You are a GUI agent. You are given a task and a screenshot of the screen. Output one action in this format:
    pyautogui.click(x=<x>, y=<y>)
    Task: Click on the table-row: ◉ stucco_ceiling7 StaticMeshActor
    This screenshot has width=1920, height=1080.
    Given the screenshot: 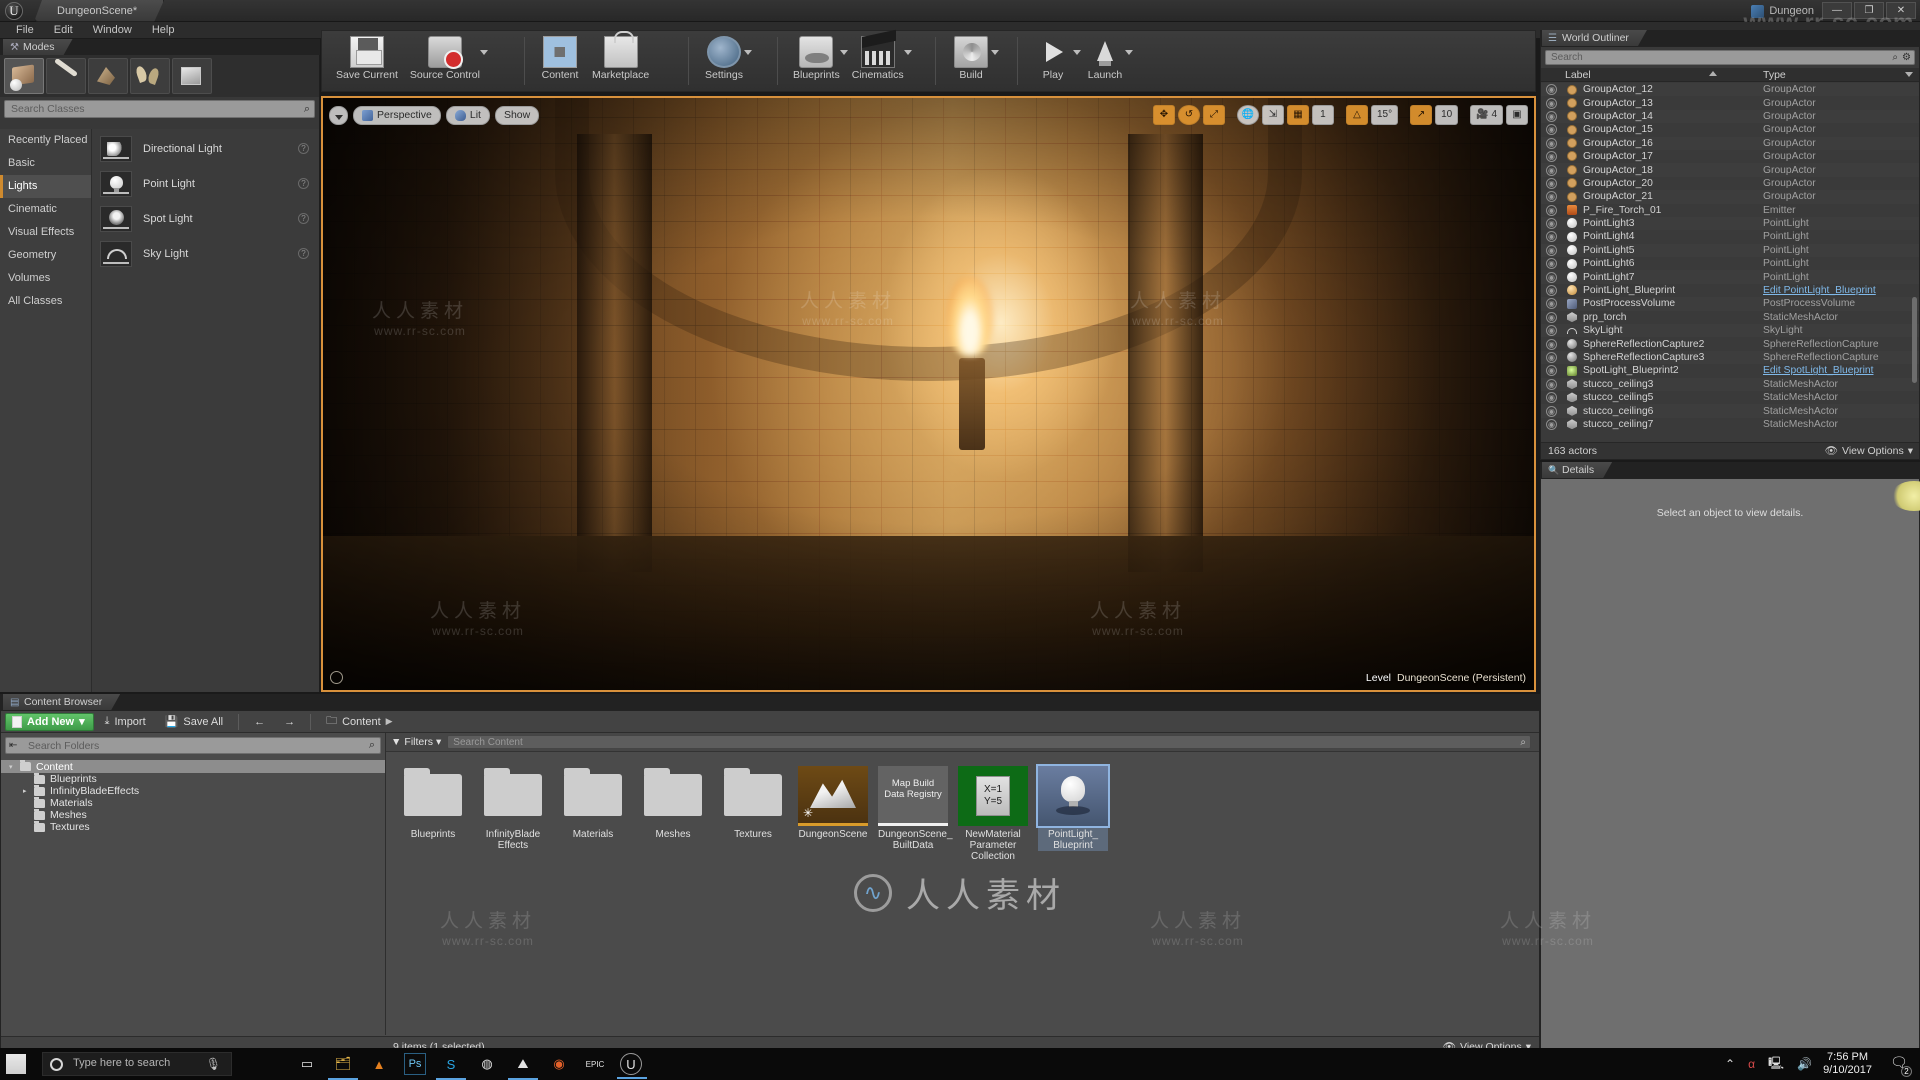 What is the action you would take?
    pyautogui.click(x=1730, y=424)
    